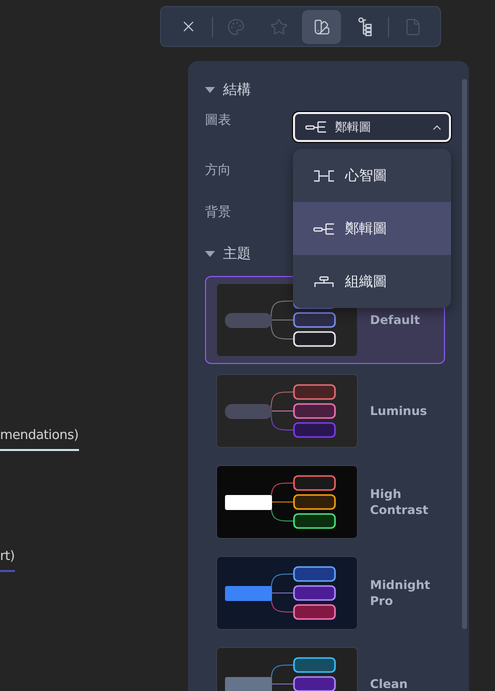  Describe the element at coordinates (389, 683) in the screenshot. I see `theme-name: Clean` at that location.